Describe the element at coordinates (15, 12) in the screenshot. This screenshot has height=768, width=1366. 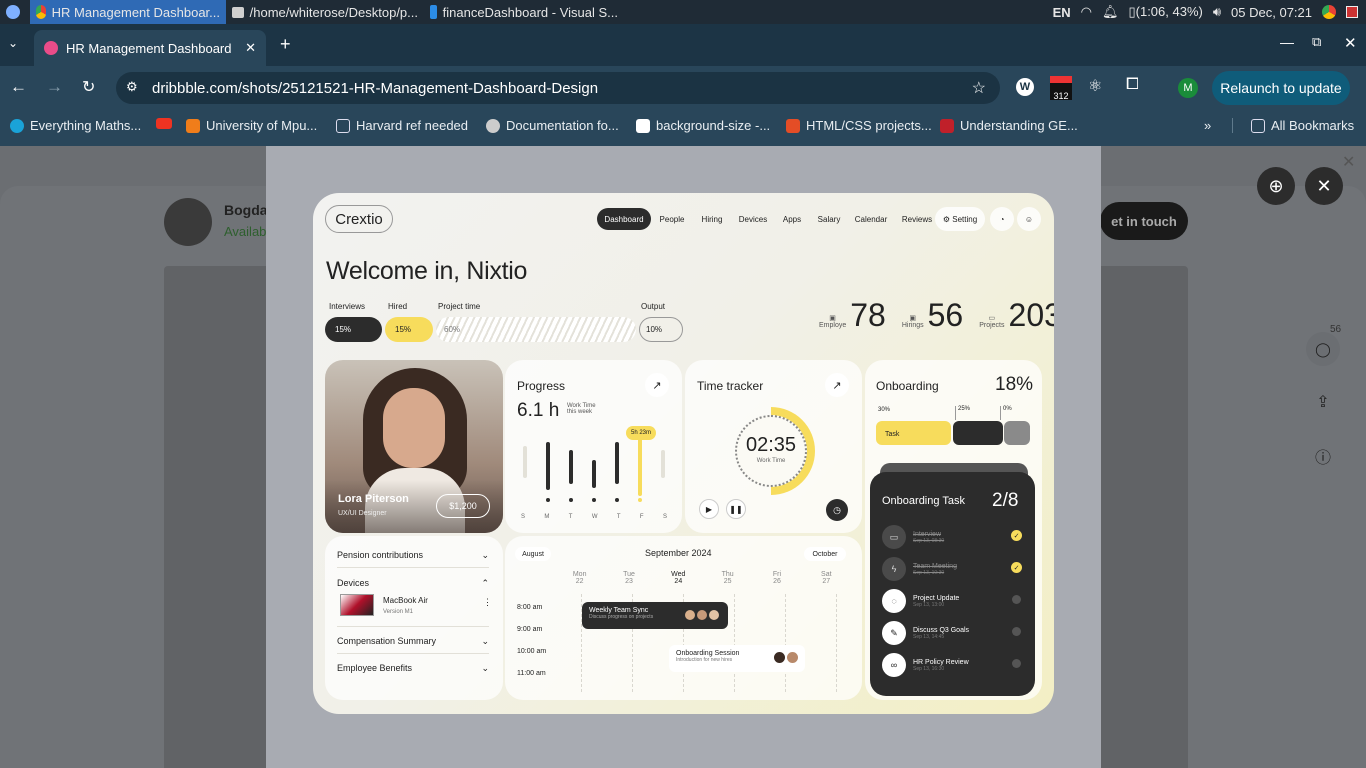
I see `app-menu-icon` at that location.